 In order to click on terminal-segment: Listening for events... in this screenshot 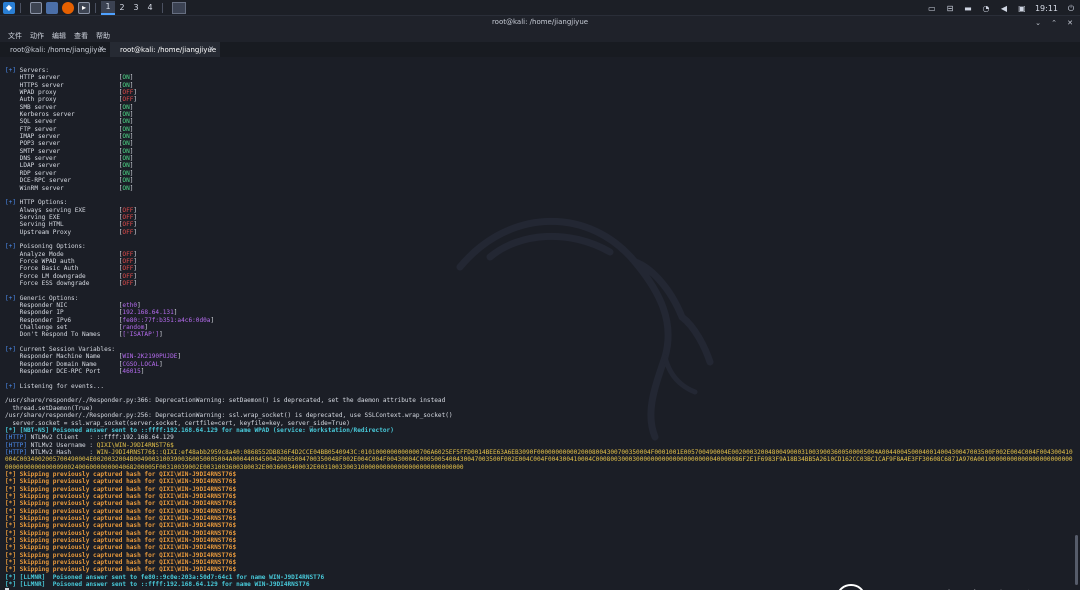, I will do `click(60, 386)`.